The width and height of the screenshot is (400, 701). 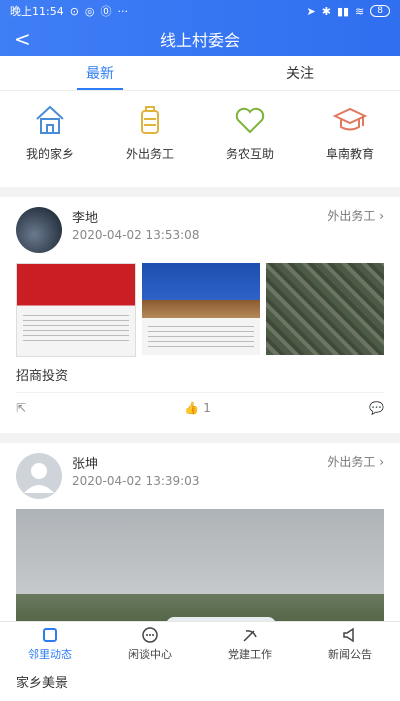 I want to click on battery-level: 8, so click(x=380, y=11).